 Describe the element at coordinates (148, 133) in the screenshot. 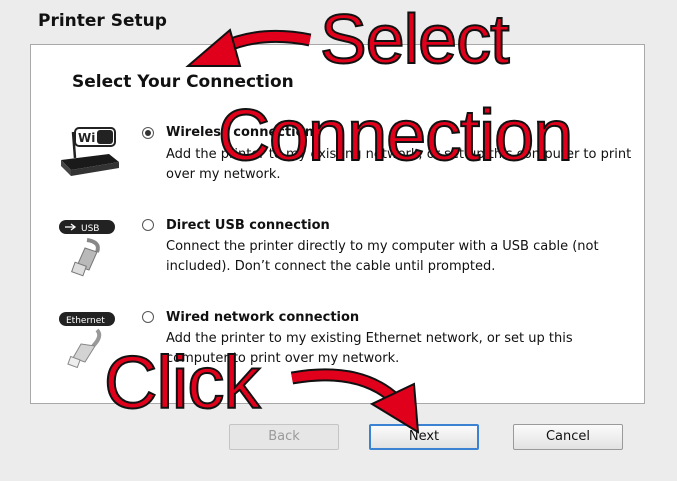

I see `wireless-radio` at that location.